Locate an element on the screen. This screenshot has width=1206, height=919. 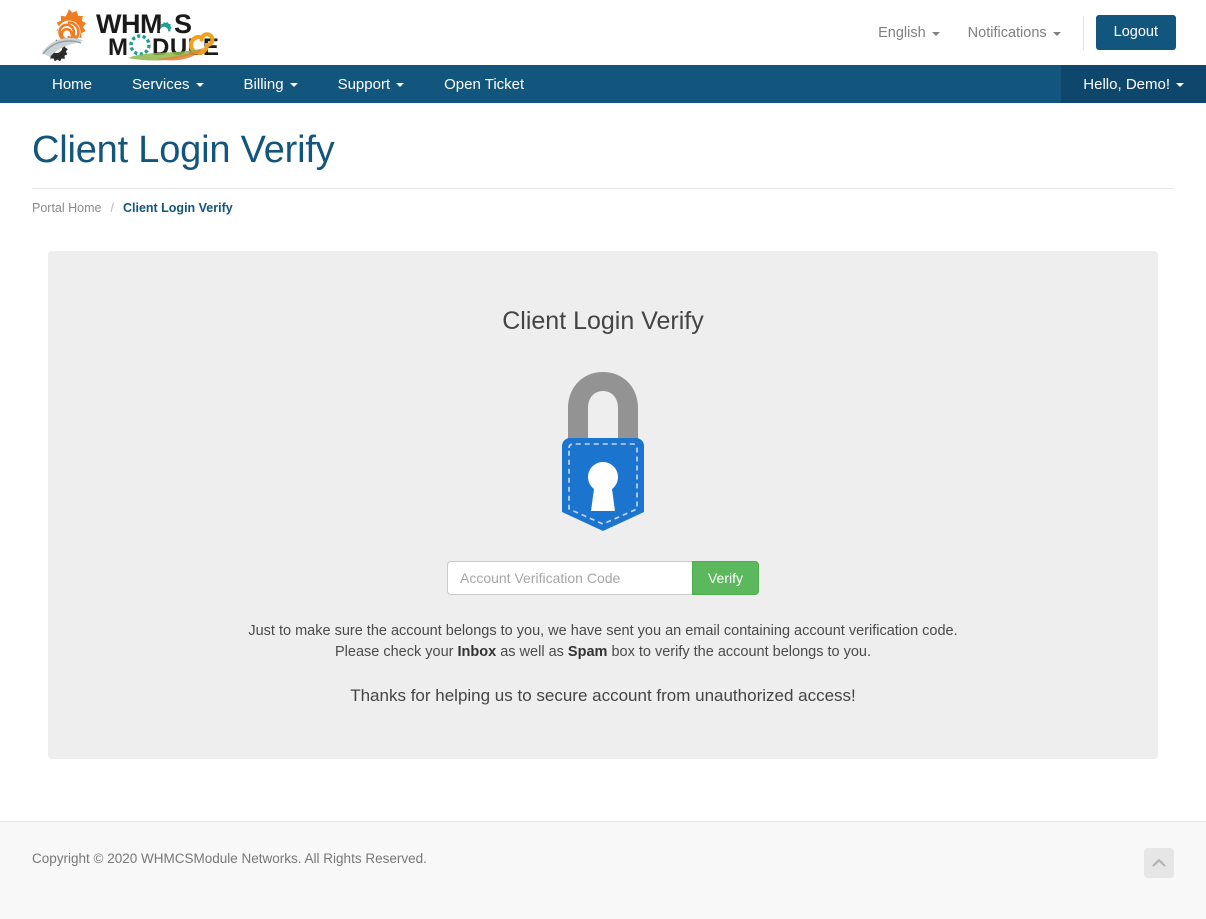
nav-item-support: Support is located at coordinates (371, 84).